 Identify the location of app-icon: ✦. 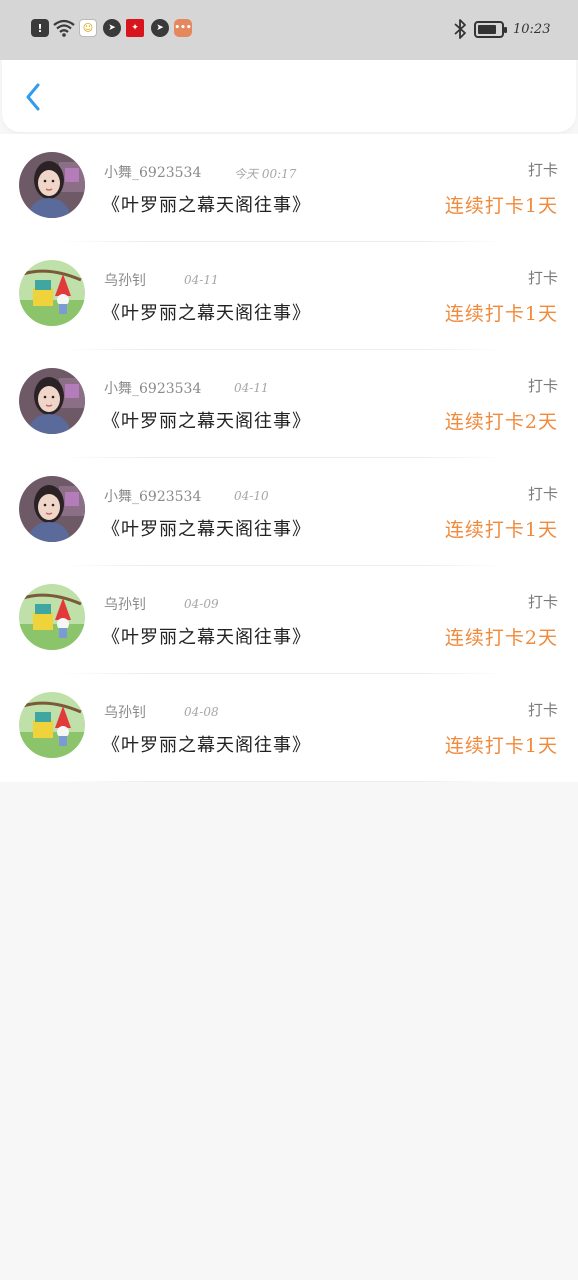
(135, 28).